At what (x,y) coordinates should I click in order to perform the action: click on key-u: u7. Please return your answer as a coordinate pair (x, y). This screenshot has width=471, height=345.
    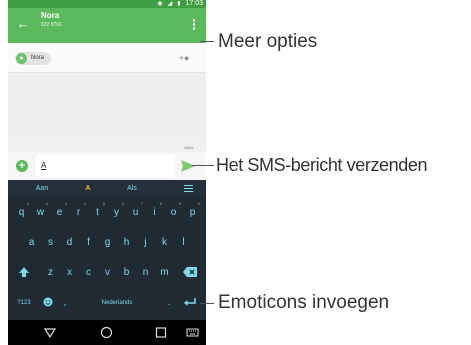
    Looking at the image, I should click on (135, 212).